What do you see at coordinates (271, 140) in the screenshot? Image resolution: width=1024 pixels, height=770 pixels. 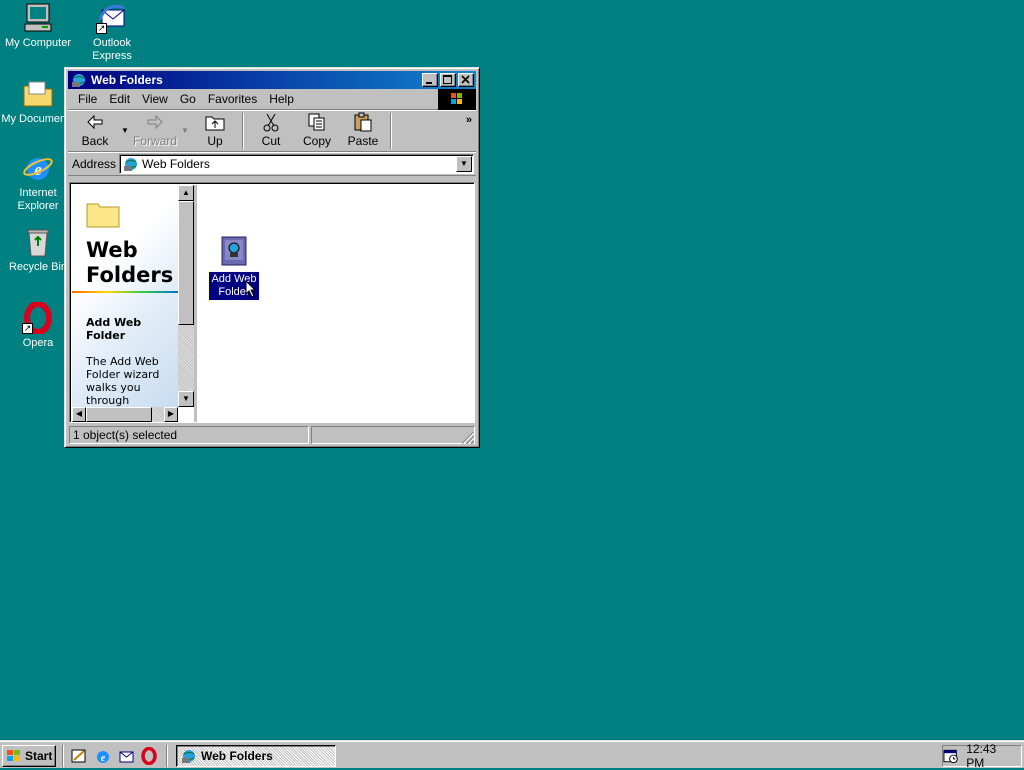 I see `cut-label: Cut` at bounding box center [271, 140].